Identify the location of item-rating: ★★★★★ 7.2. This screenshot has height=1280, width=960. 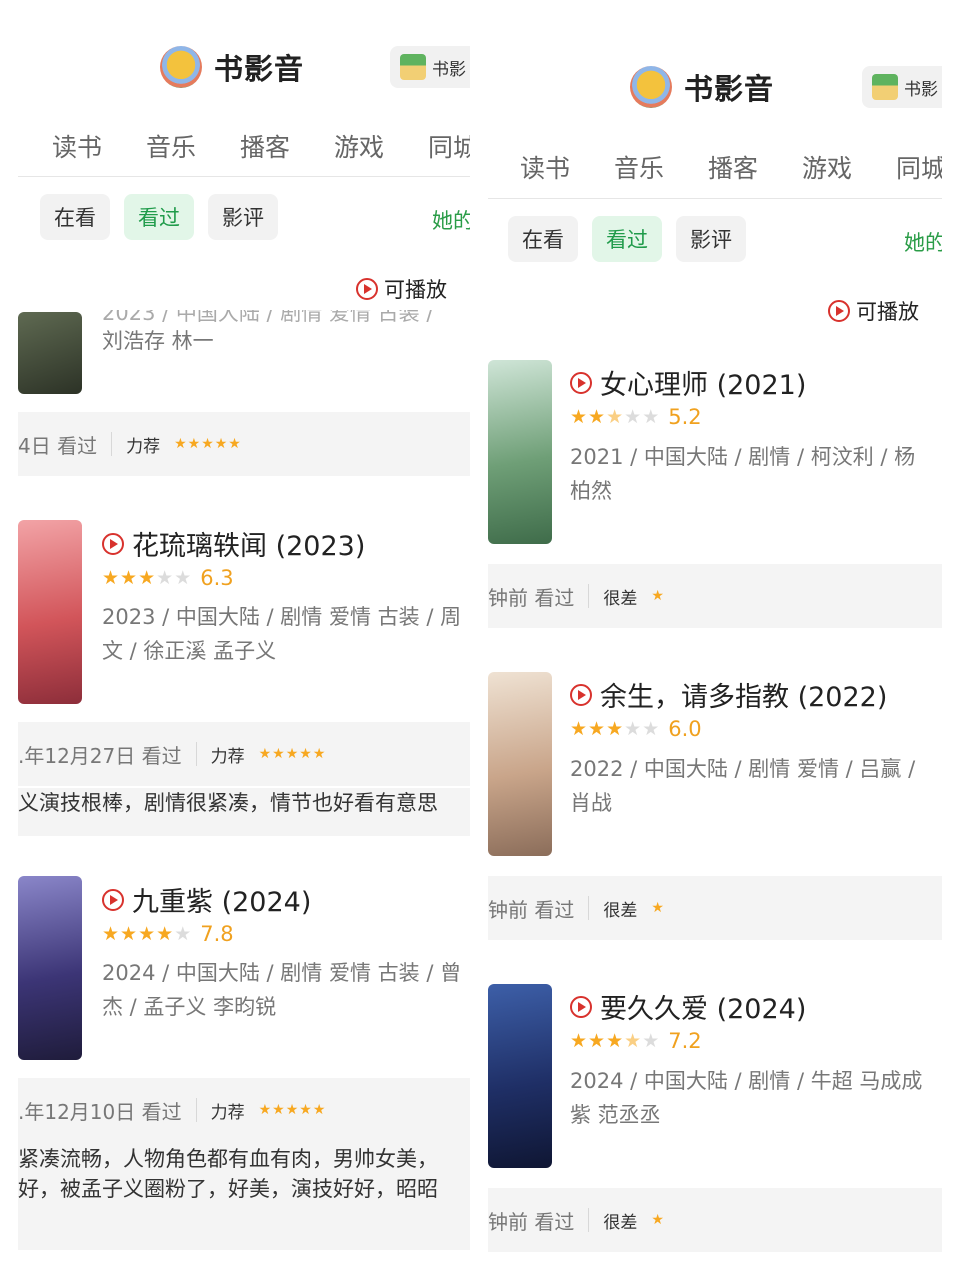
(636, 1041).